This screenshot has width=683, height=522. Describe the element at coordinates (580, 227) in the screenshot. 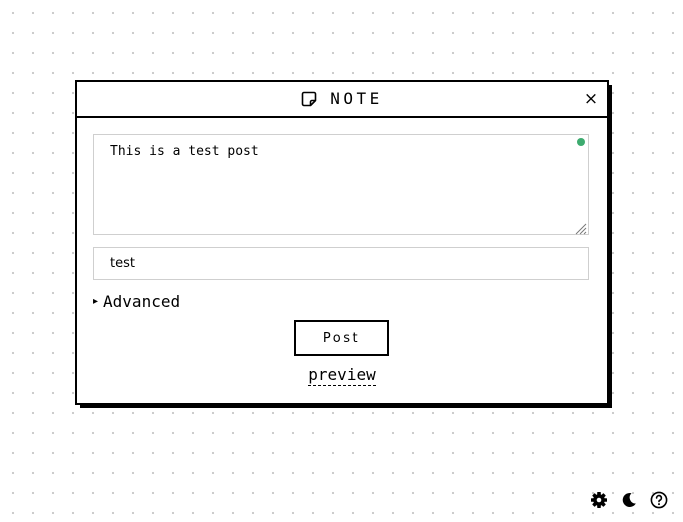

I see `resize-handle-icon` at that location.